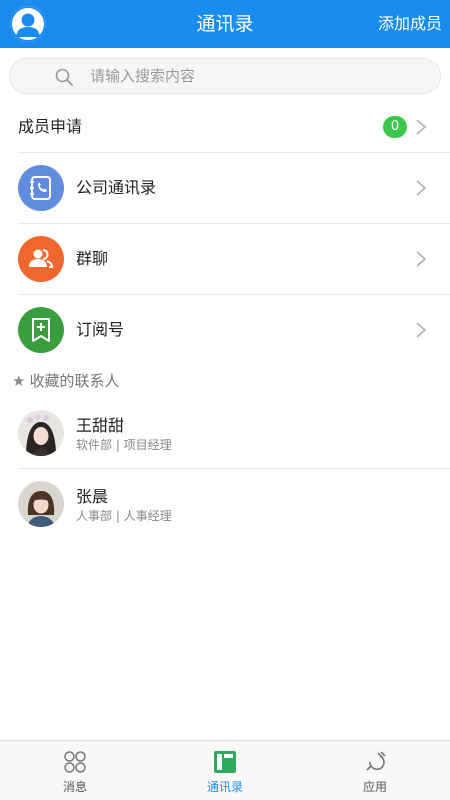 Image resolution: width=450 pixels, height=800 pixels. I want to click on contact-name: 张晨, so click(92, 496).